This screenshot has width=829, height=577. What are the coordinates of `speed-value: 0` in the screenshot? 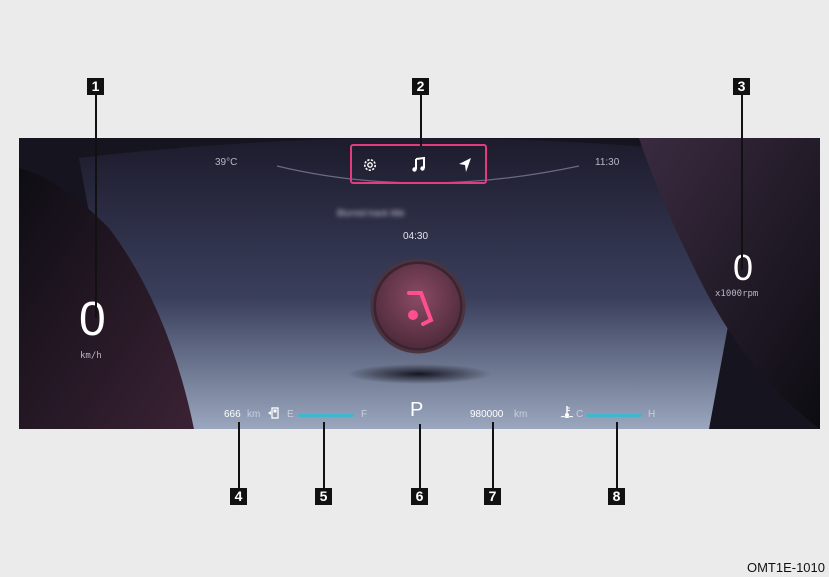 It's located at (92, 319).